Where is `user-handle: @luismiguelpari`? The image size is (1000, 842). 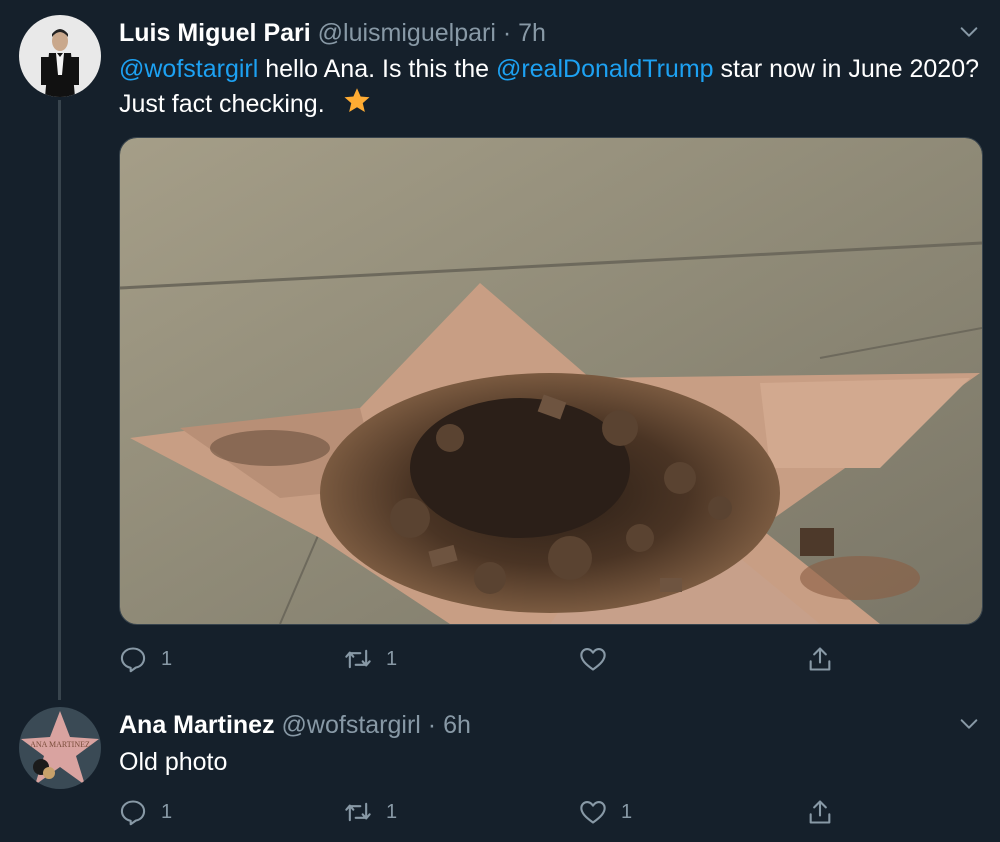 user-handle: @luismiguelpari is located at coordinates (407, 33).